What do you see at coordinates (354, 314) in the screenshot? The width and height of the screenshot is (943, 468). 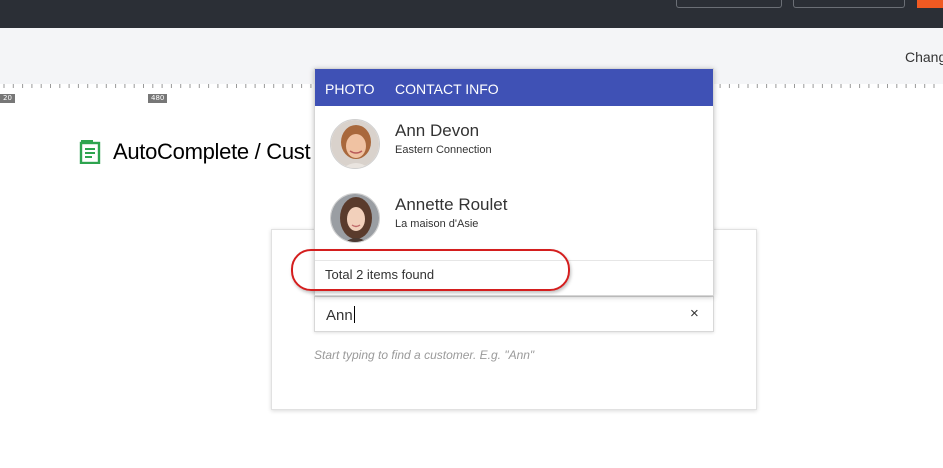 I see `text-caret` at bounding box center [354, 314].